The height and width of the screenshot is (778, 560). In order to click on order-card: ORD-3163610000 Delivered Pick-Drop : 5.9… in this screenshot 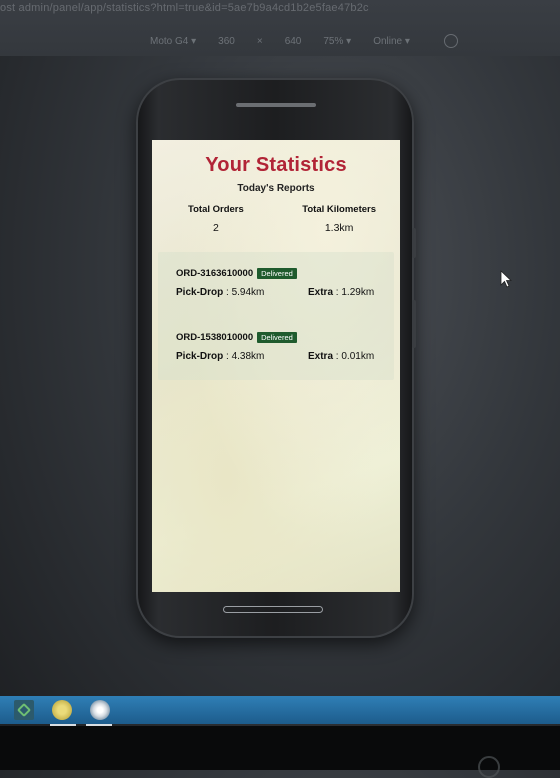, I will do `click(275, 283)`.